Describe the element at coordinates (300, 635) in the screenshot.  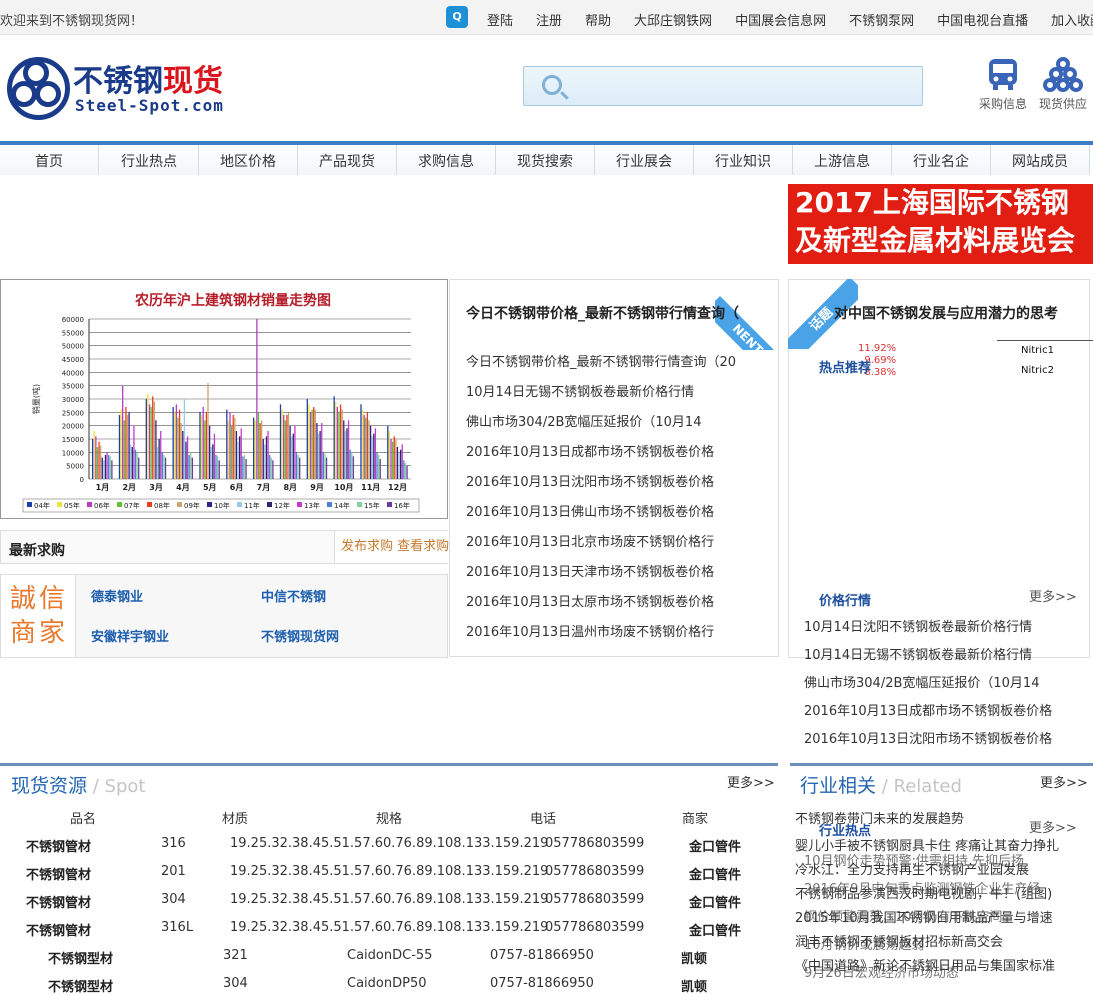
I see `merchant-link: 不锈钢现货网` at that location.